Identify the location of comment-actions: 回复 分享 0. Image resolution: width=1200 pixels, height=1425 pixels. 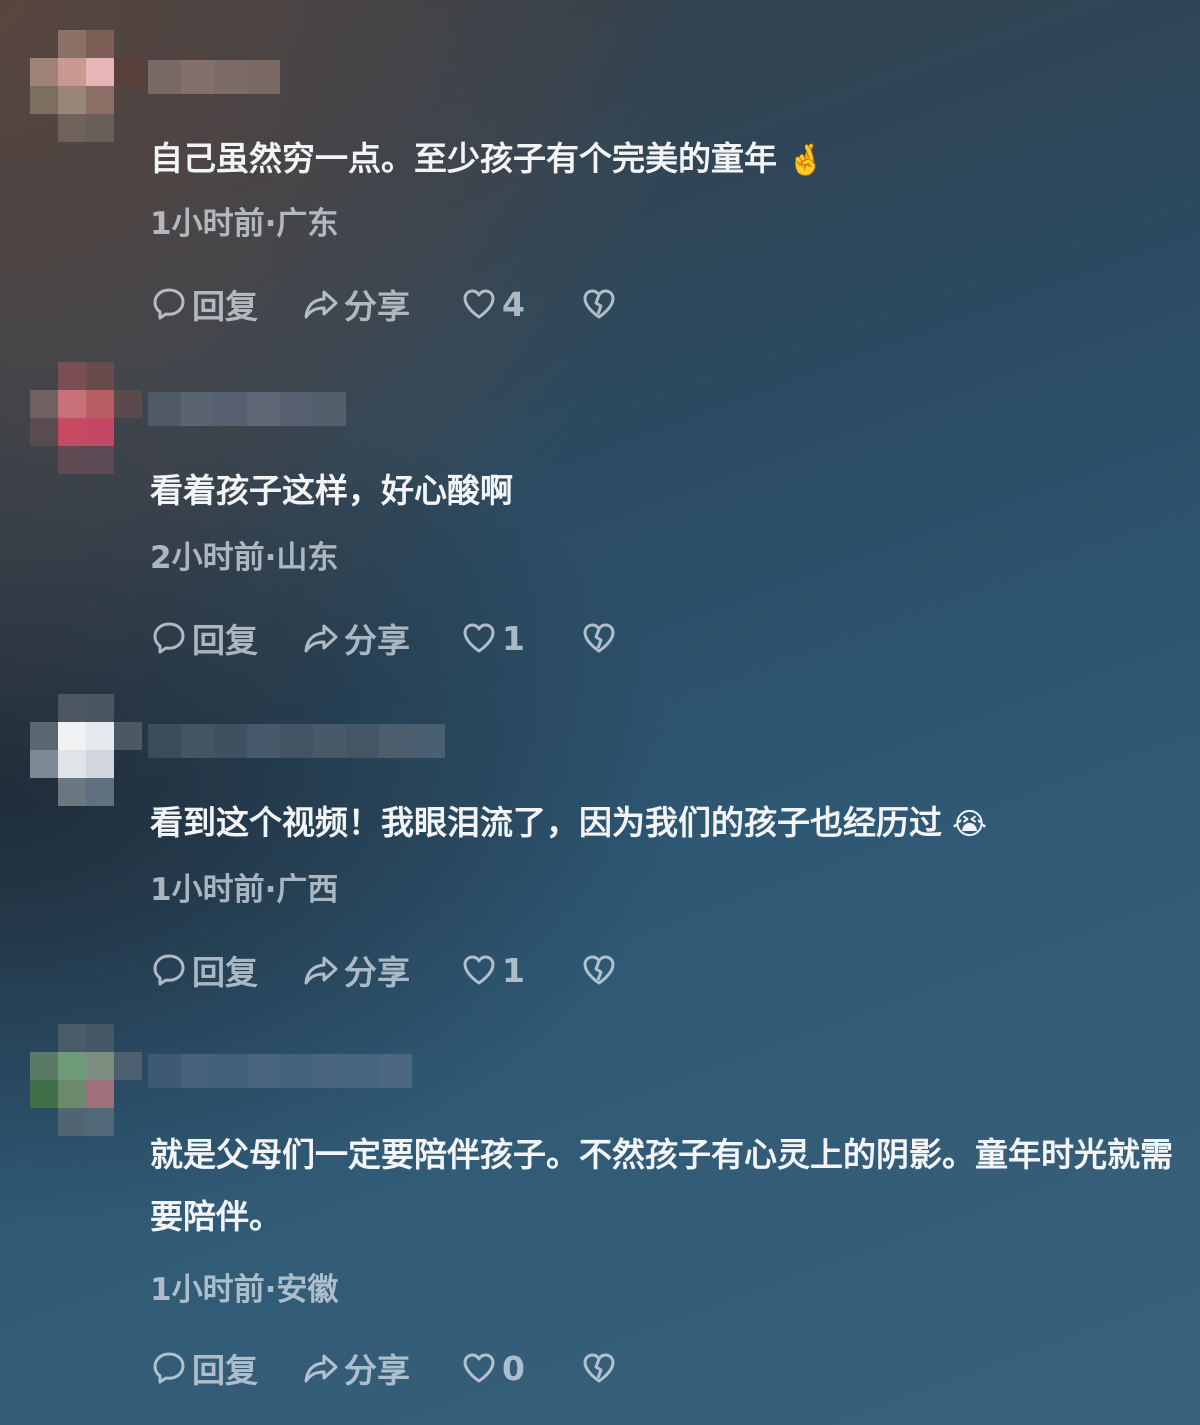
(386, 1368).